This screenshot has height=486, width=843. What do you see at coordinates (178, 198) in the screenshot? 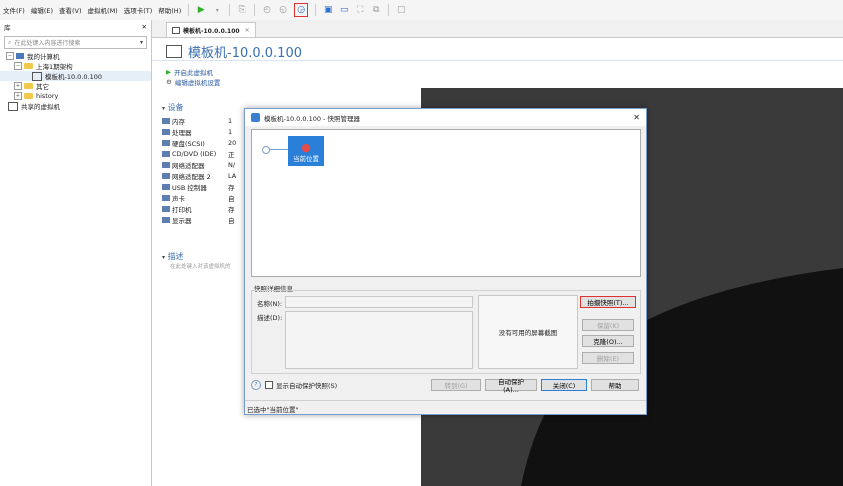
I see `device-name: 声卡` at bounding box center [178, 198].